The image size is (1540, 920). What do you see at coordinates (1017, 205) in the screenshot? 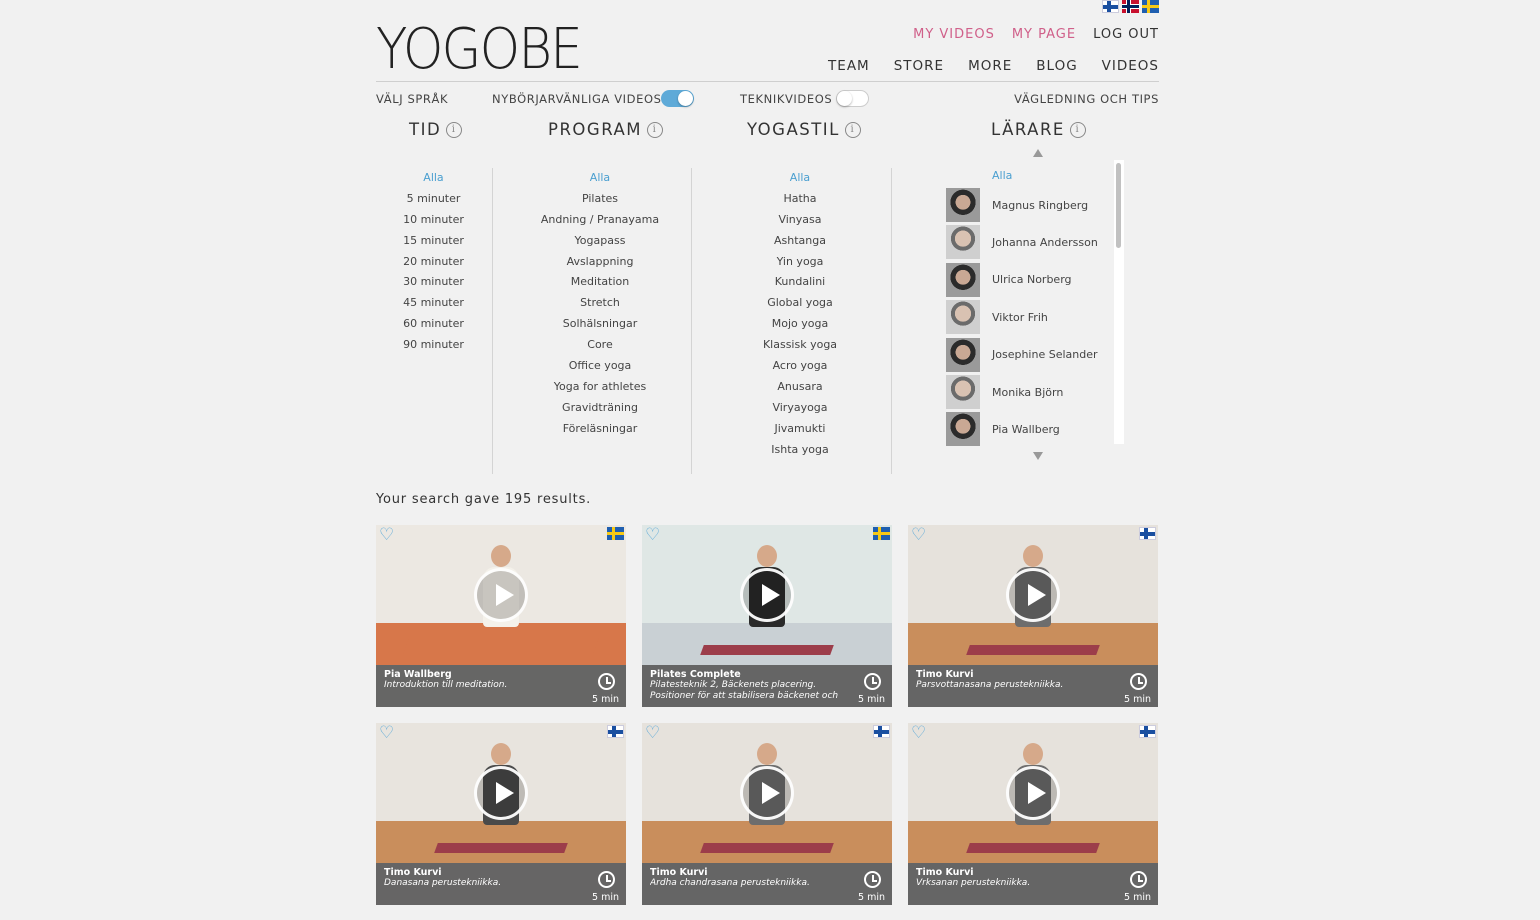
I see `teacher-item: Magnus Ringberg` at bounding box center [1017, 205].